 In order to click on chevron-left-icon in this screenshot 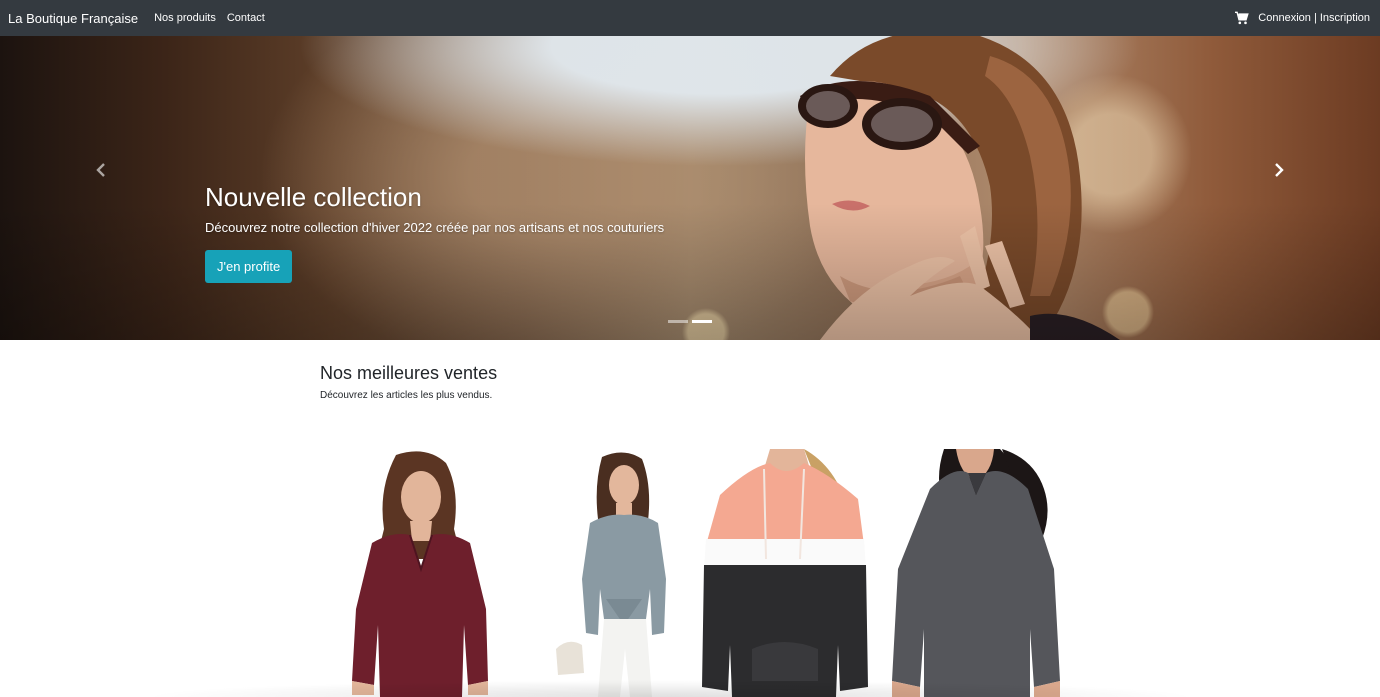, I will do `click(102, 170)`.